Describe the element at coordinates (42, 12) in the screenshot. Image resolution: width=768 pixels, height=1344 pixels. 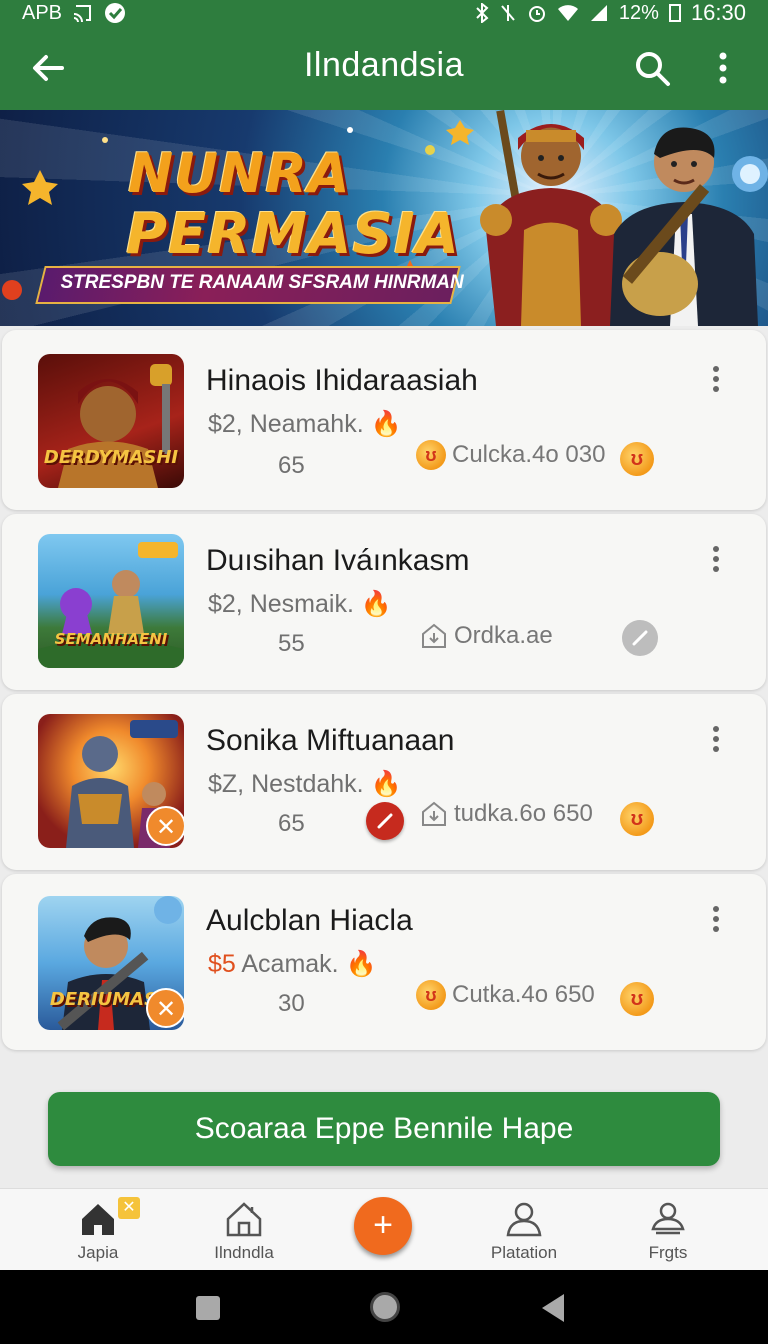
I see `carrier-label: APB` at that location.